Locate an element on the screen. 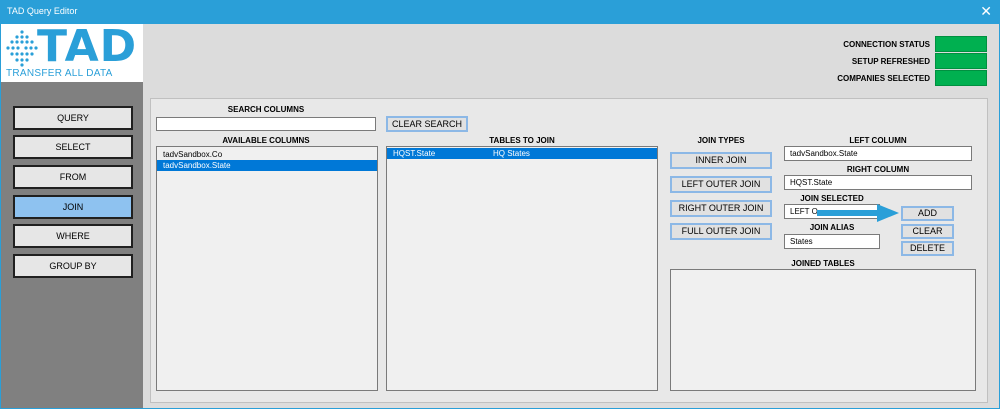 This screenshot has width=1000, height=409. table-row: HQST.State HQ States is located at coordinates (522, 153).